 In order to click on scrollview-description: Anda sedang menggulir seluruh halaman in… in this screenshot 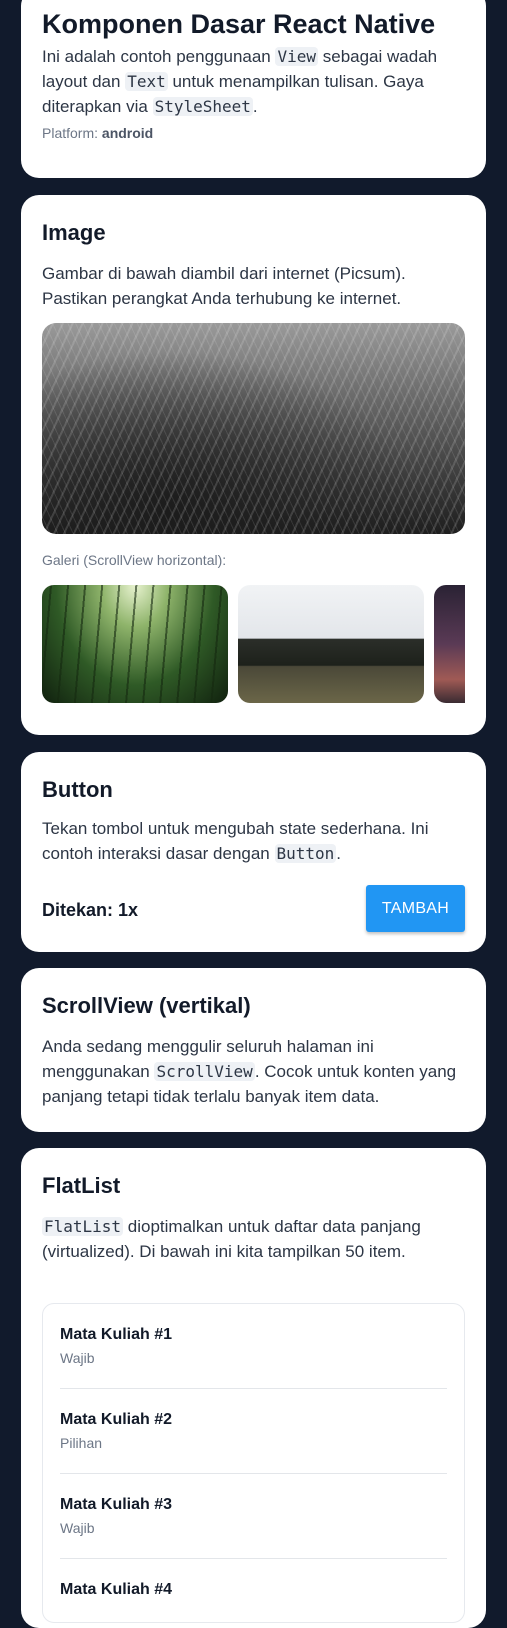, I will do `click(253, 1071)`.